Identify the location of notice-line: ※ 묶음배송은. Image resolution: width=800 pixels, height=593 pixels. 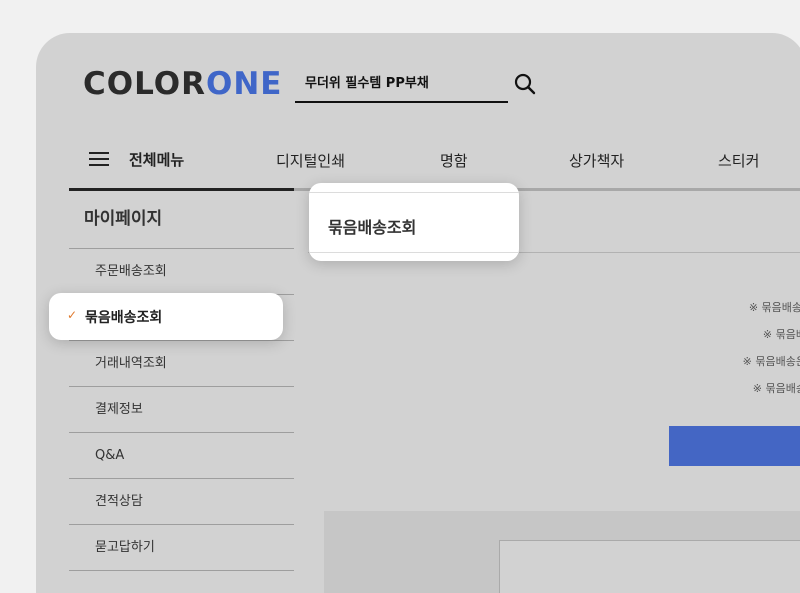
(771, 361).